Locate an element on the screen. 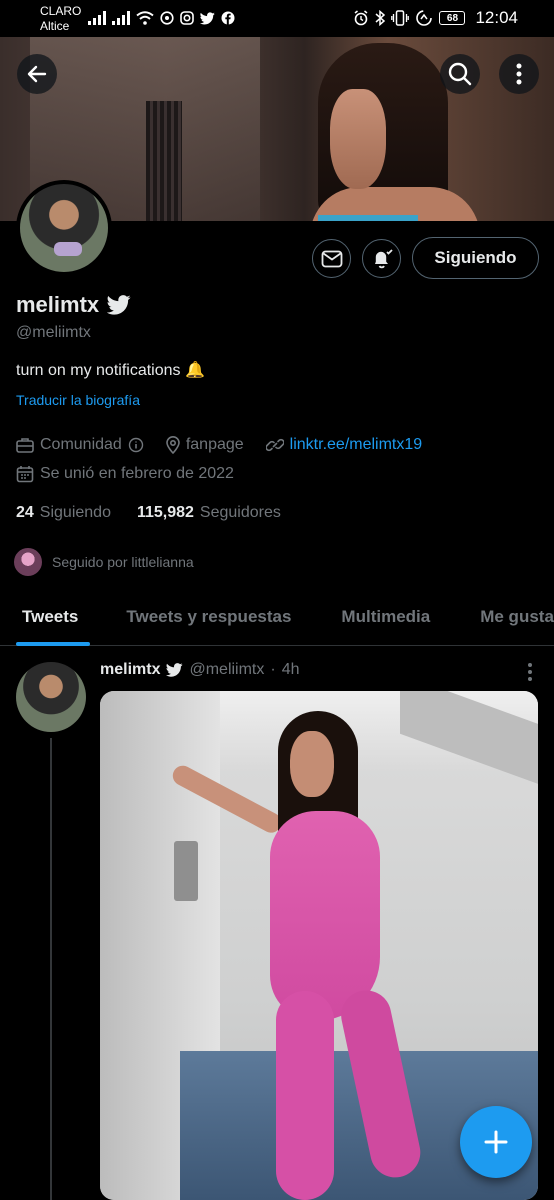 Image resolution: width=554 pixels, height=1200 pixels. bluetooth-icon is located at coordinates (380, 18).